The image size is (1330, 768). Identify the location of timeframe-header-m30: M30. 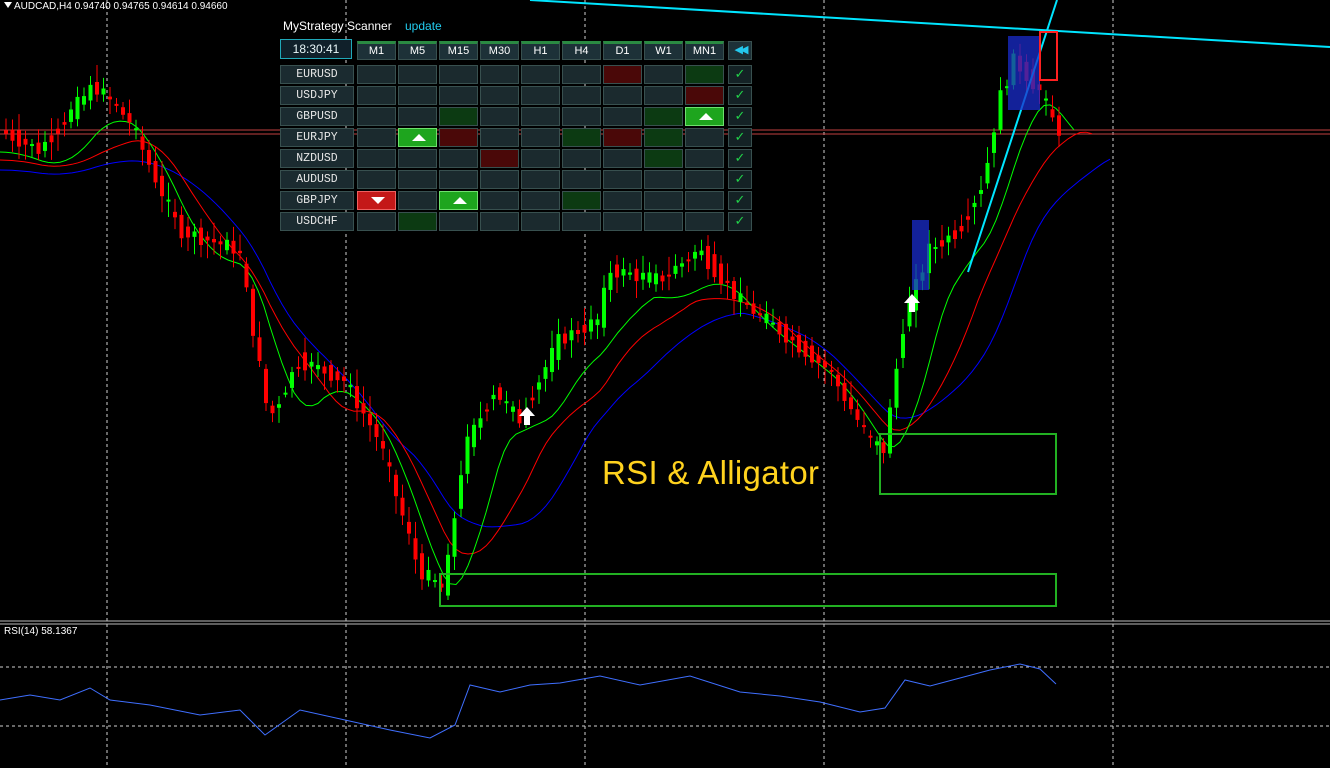
(499, 50).